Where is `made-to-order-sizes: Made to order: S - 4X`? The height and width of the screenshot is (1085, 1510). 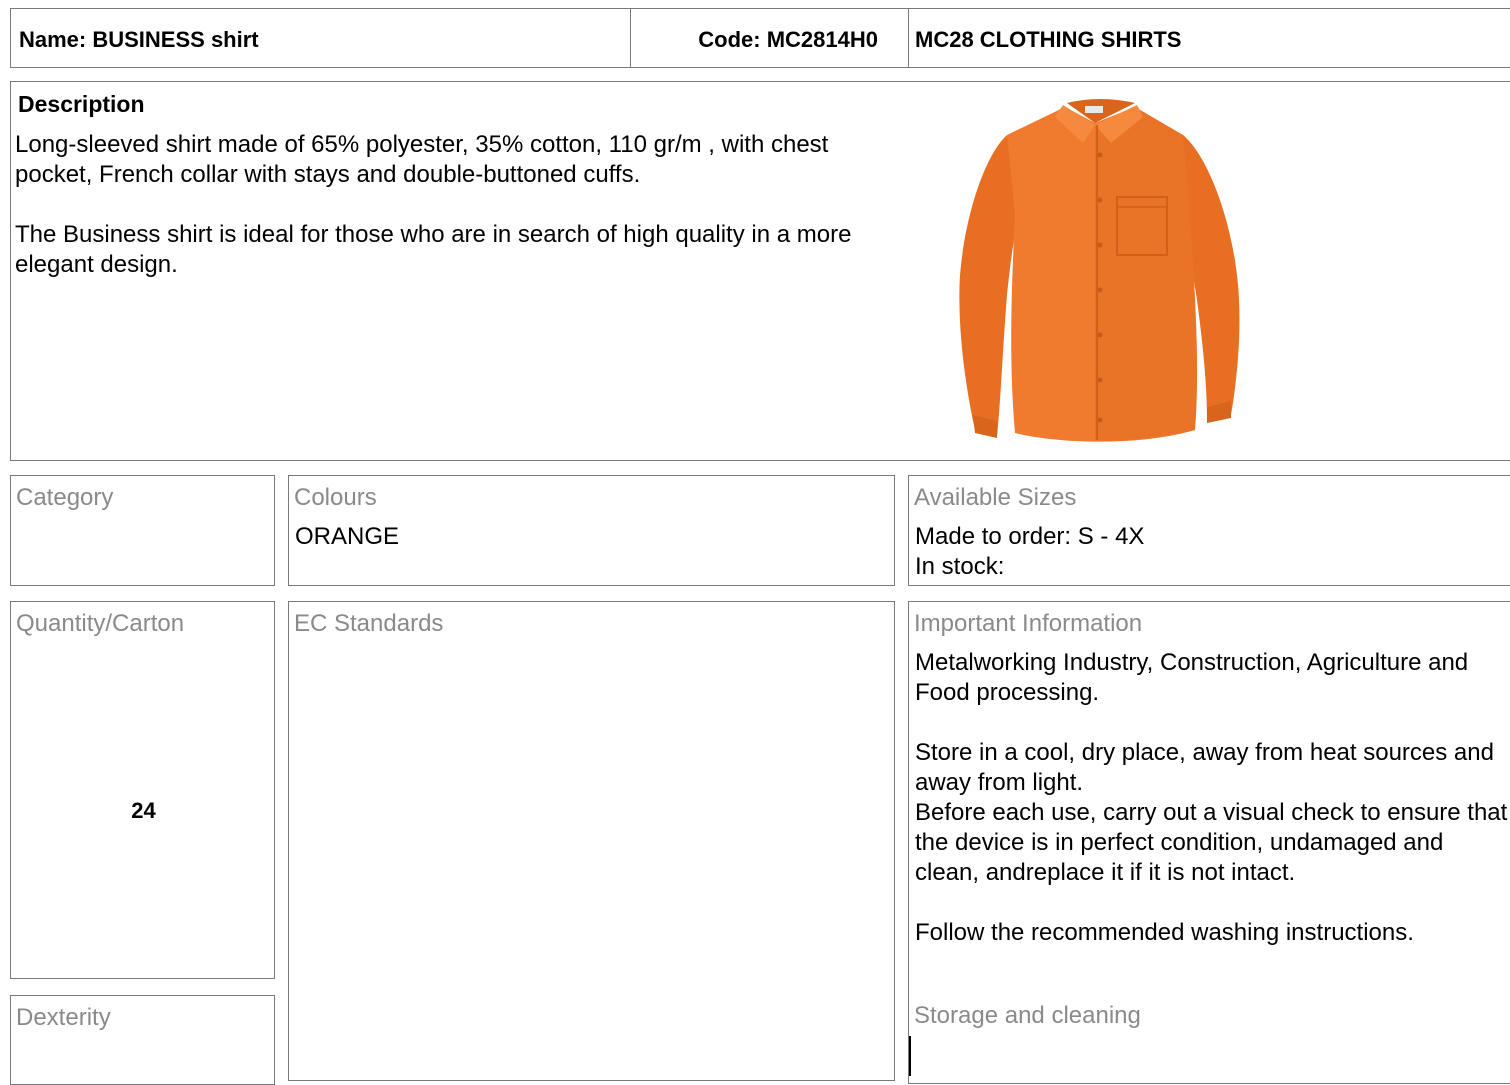 made-to-order-sizes: Made to order: S - 4X is located at coordinates (1030, 536).